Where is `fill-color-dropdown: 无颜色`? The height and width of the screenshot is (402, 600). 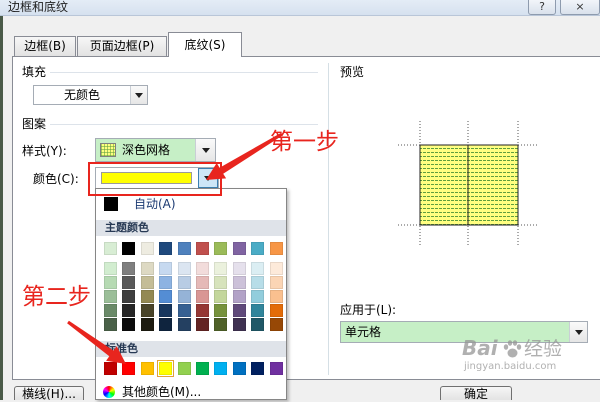 fill-color-dropdown: 无颜色 is located at coordinates (90, 95).